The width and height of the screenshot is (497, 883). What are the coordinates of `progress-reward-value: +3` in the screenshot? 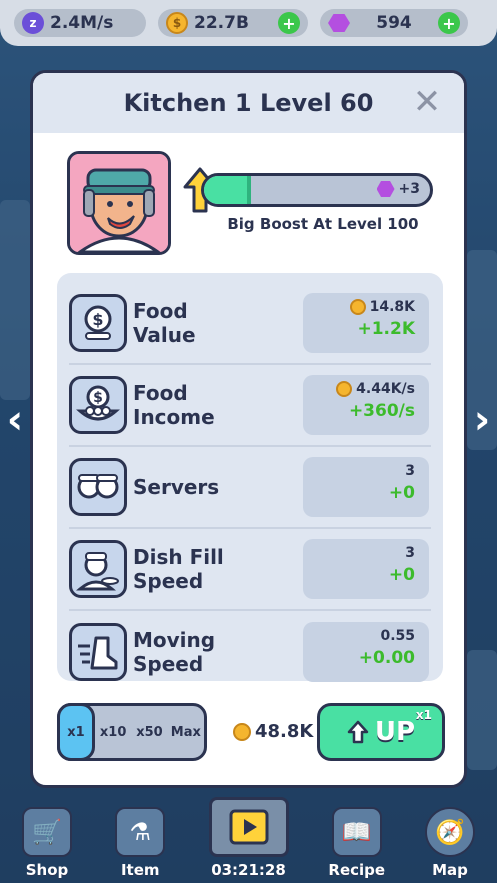 It's located at (409, 189).